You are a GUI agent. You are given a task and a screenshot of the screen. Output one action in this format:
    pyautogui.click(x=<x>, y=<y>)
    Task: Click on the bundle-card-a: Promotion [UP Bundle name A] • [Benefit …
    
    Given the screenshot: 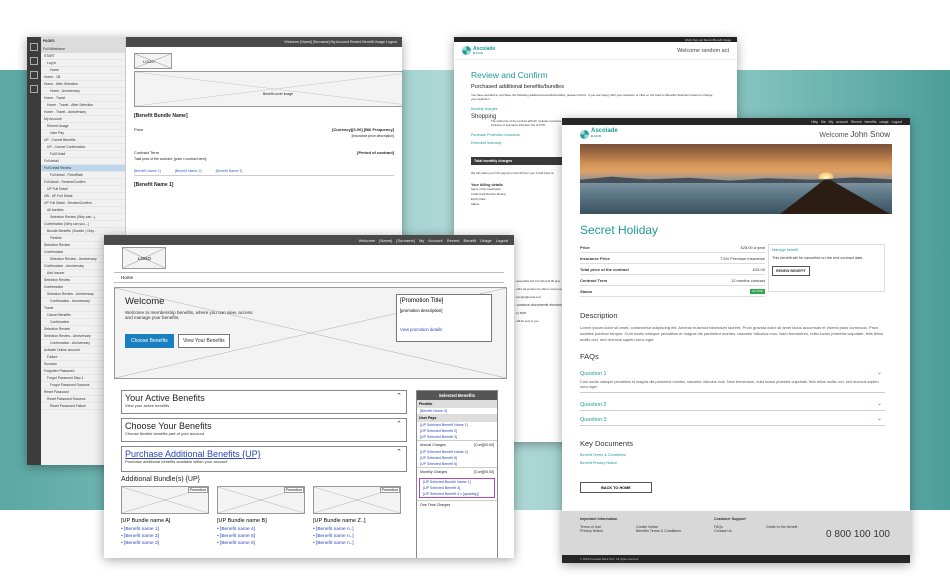 What is the action you would take?
    pyautogui.click(x=165, y=522)
    